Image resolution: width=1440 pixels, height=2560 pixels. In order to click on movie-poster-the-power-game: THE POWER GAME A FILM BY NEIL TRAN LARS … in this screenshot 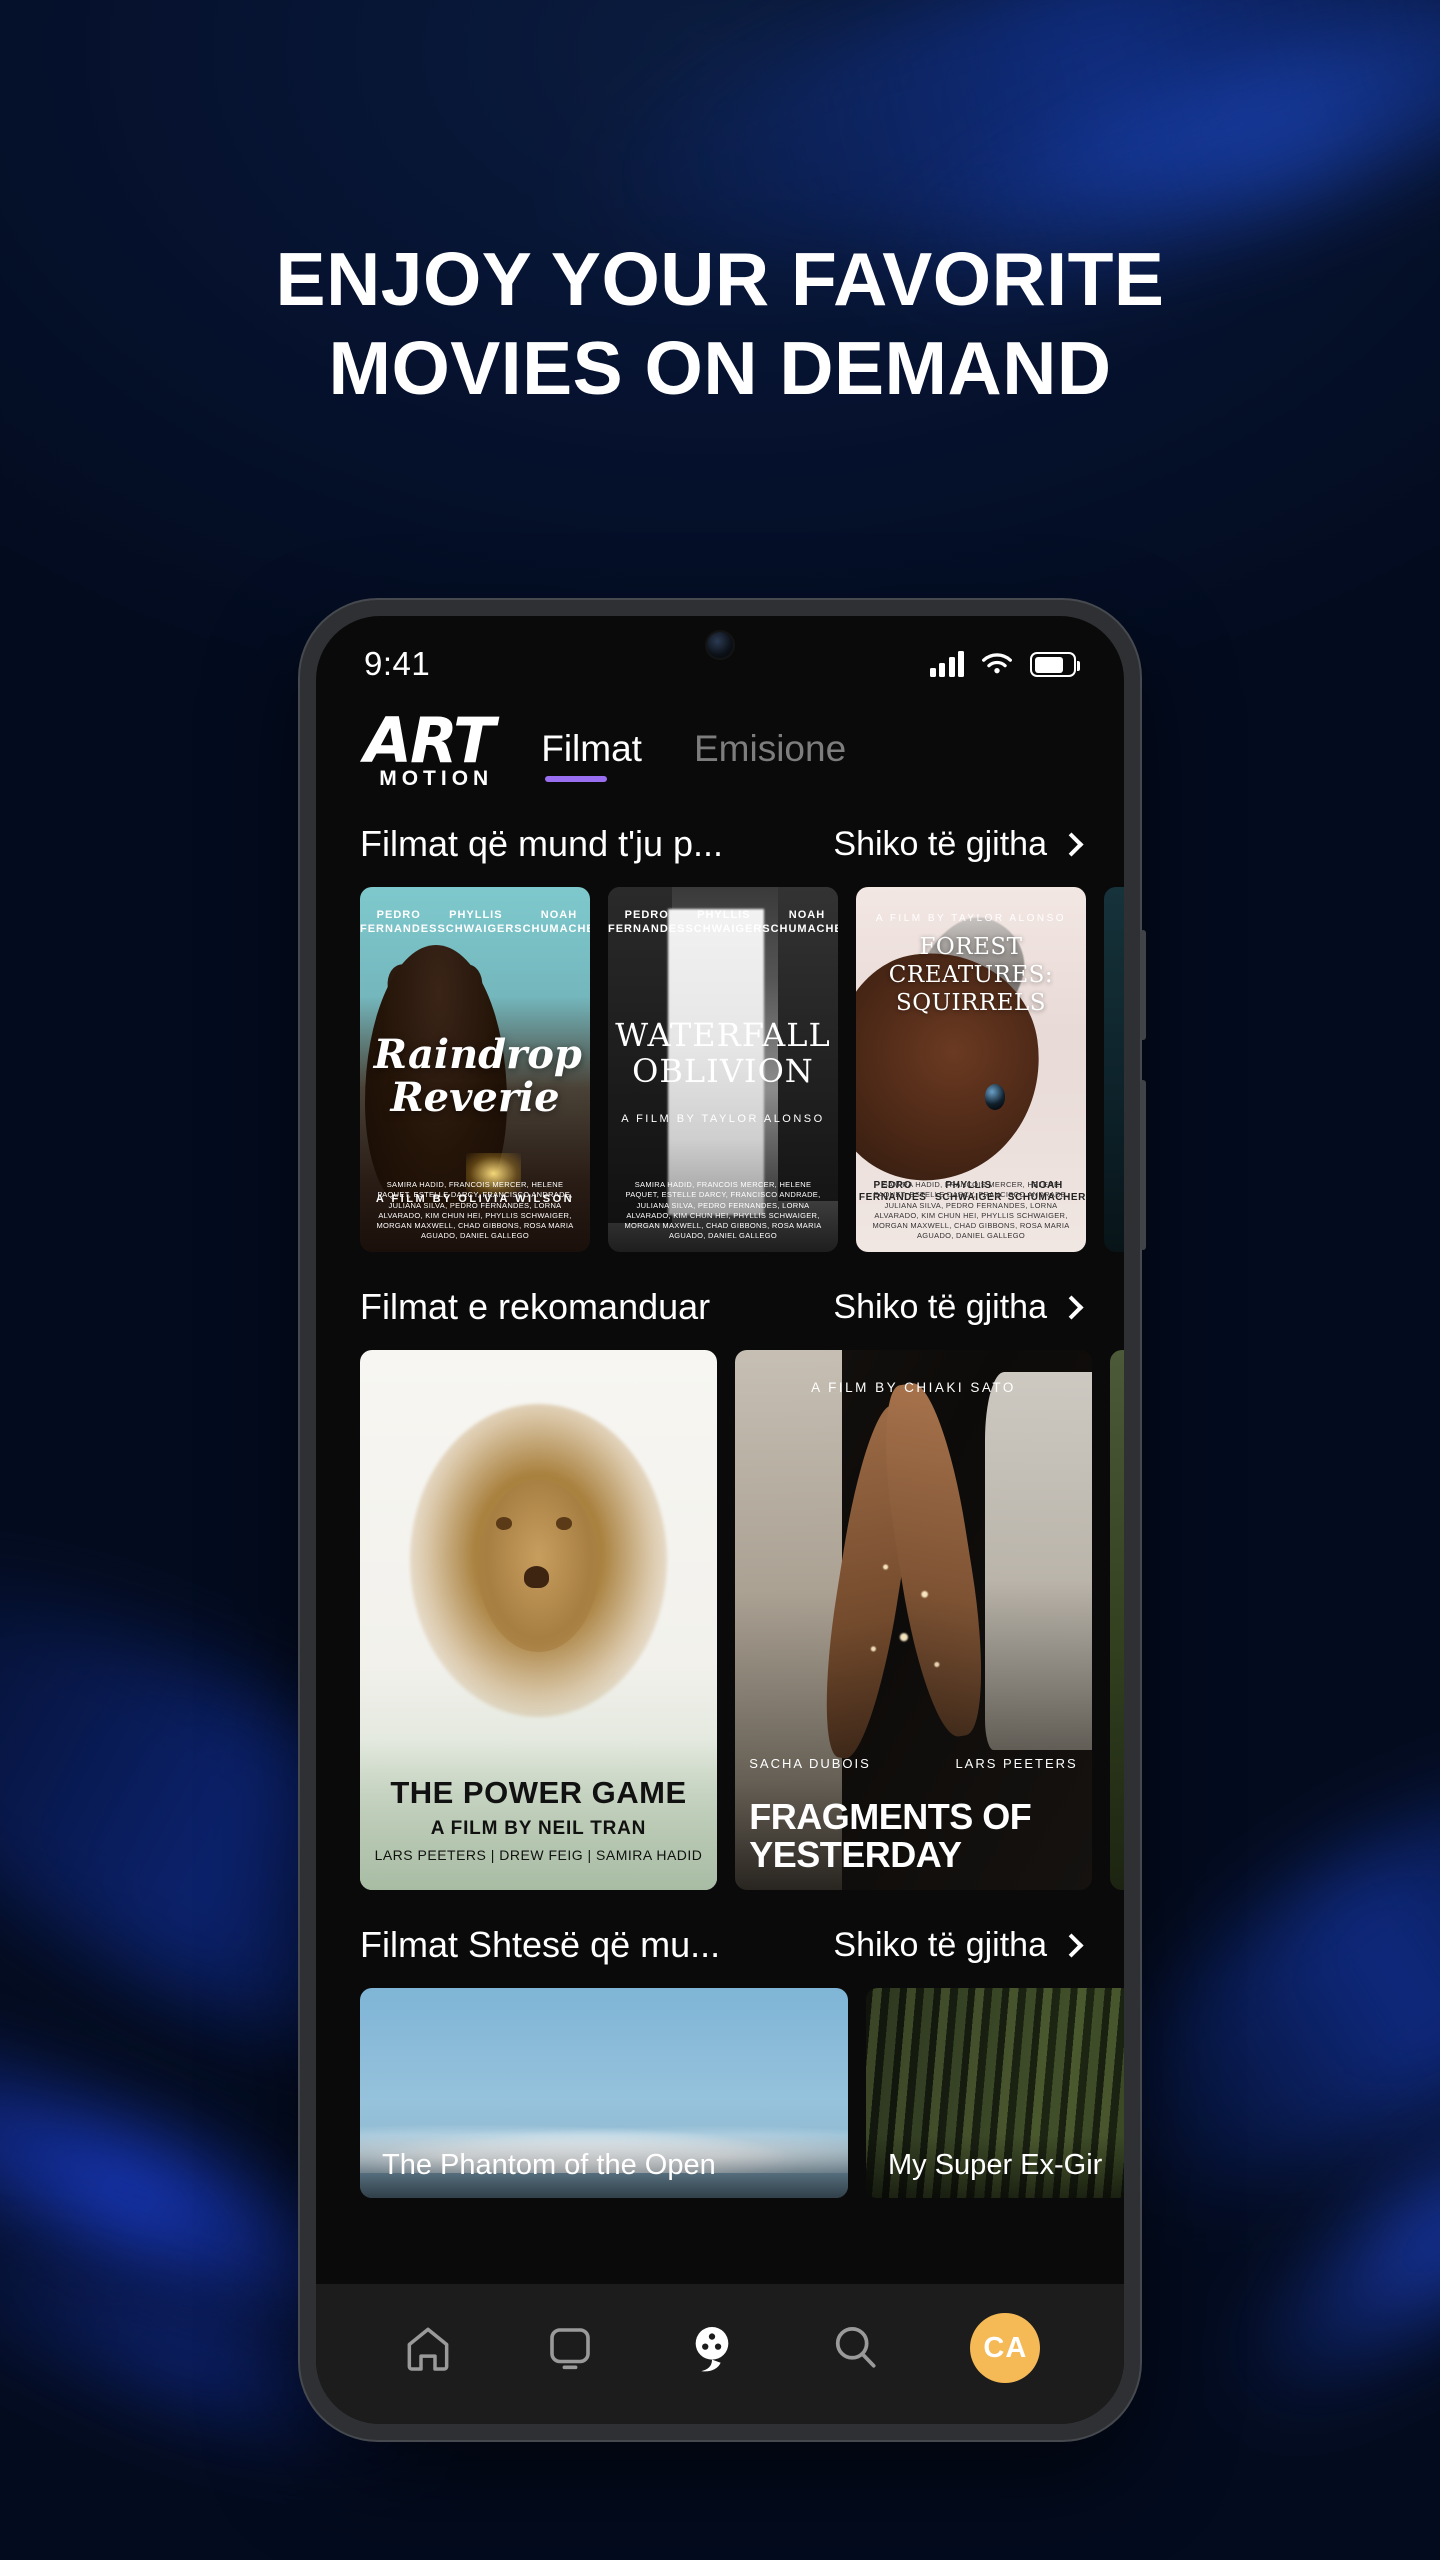, I will do `click(538, 1620)`.